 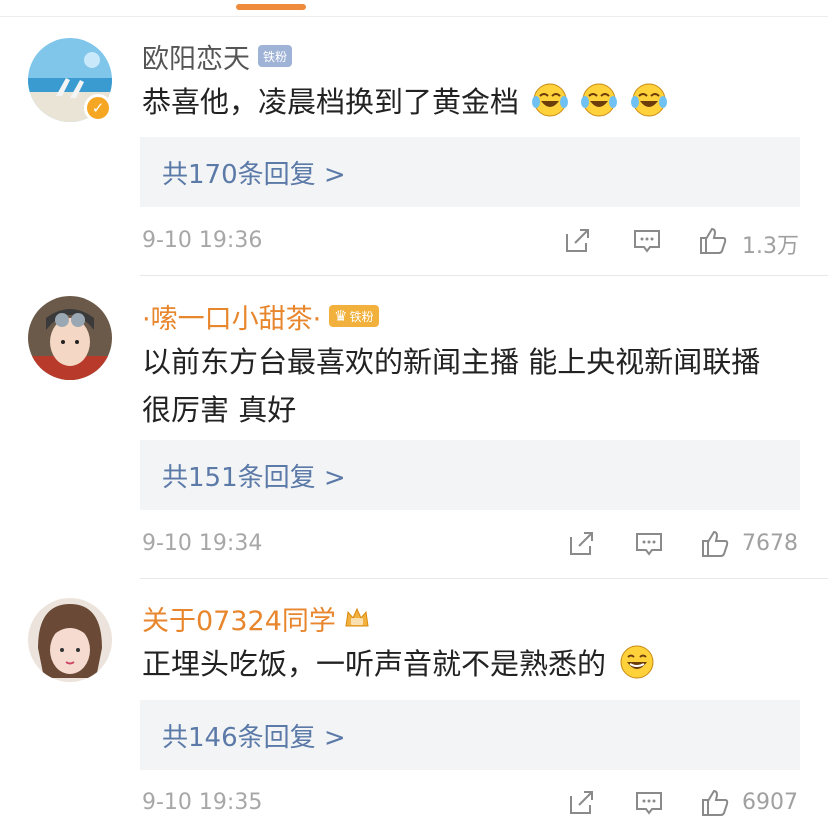 I want to click on username: 关于07324同学, so click(x=239, y=618).